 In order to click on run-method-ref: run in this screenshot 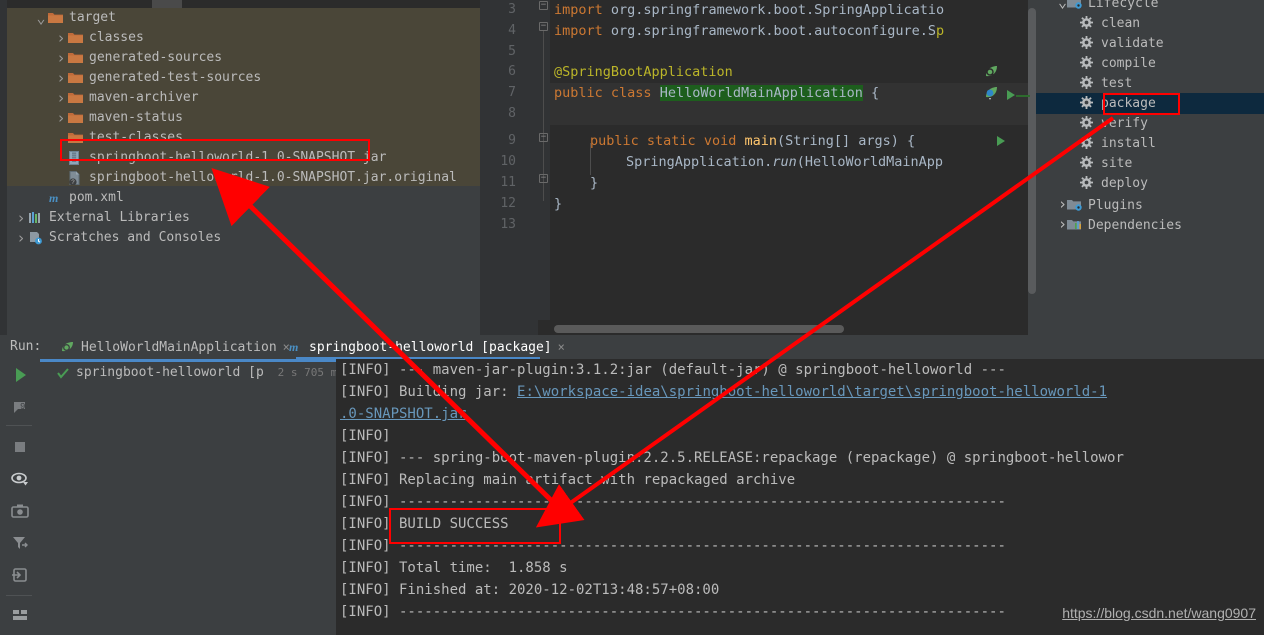, I will do `click(784, 162)`.